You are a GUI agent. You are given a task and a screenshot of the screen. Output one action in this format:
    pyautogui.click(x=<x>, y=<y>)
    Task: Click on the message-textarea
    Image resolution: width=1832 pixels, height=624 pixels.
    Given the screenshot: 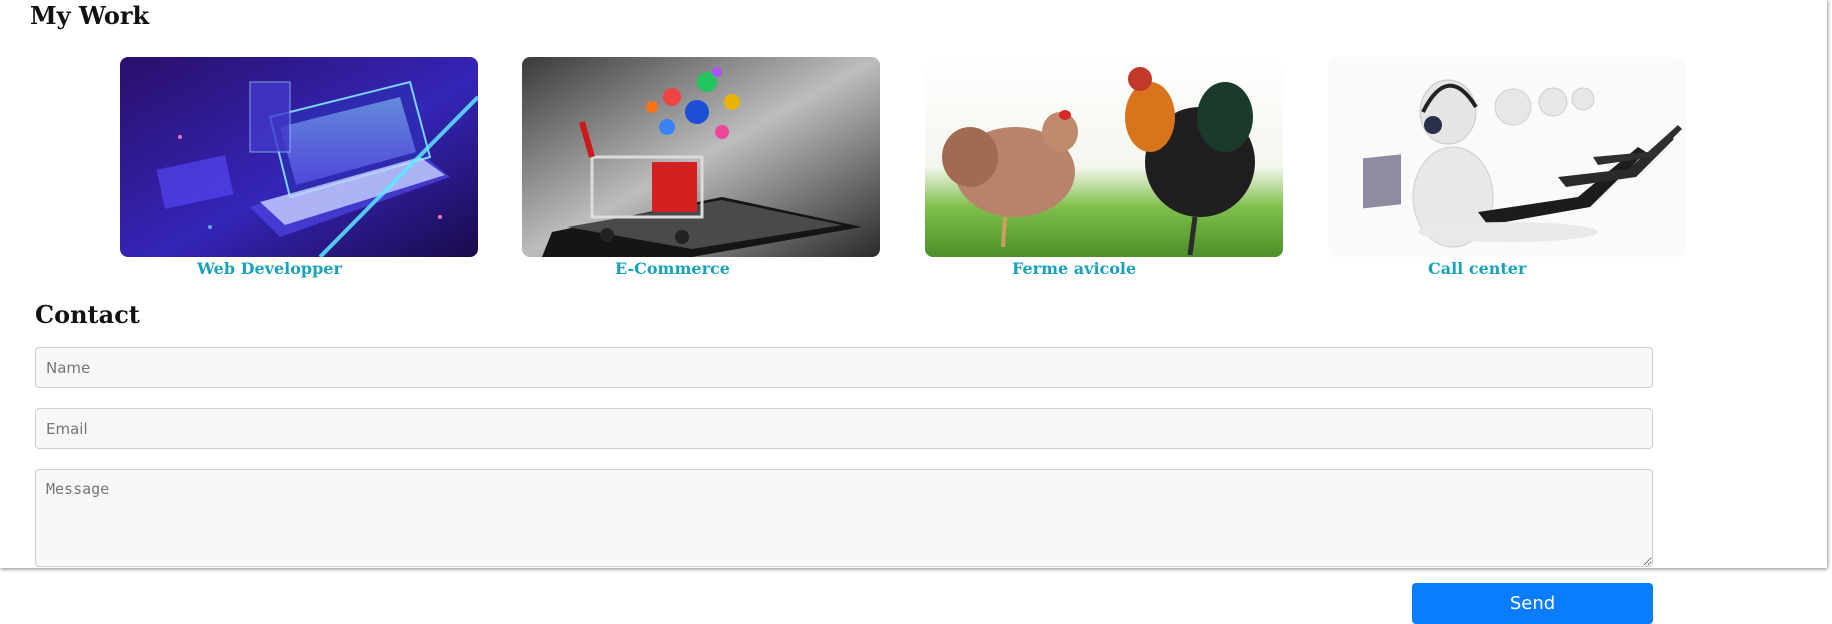 What is the action you would take?
    pyautogui.click(x=844, y=518)
    